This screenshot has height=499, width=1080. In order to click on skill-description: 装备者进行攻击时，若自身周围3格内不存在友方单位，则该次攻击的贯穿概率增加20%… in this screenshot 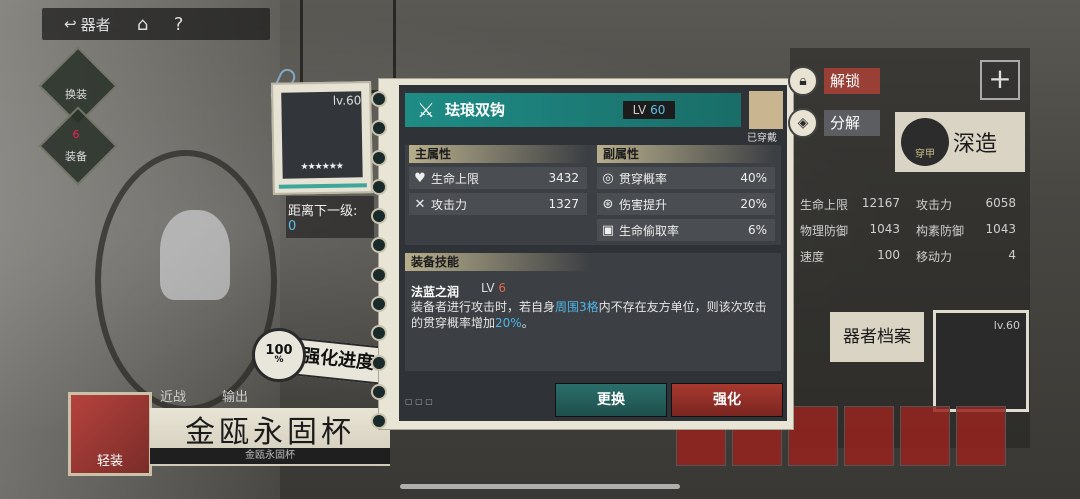, I will do `click(589, 315)`.